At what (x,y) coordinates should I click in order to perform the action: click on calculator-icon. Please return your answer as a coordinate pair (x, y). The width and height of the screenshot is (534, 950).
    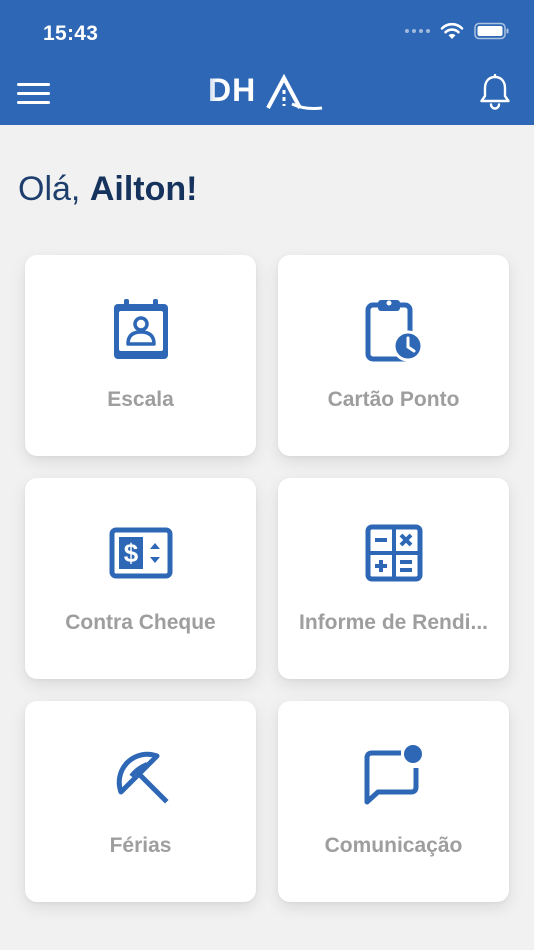
    Looking at the image, I should click on (394, 553).